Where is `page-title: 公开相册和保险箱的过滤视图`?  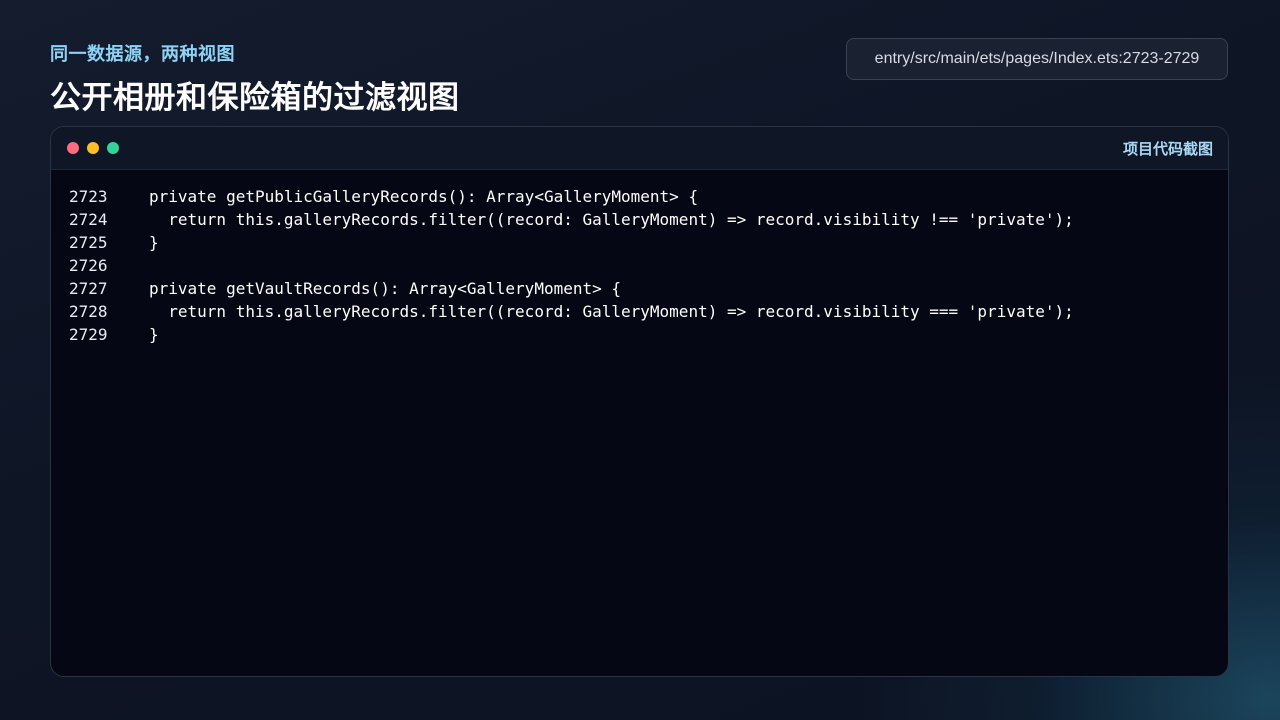 page-title: 公开相册和保险箱的过滤视图 is located at coordinates (255, 98).